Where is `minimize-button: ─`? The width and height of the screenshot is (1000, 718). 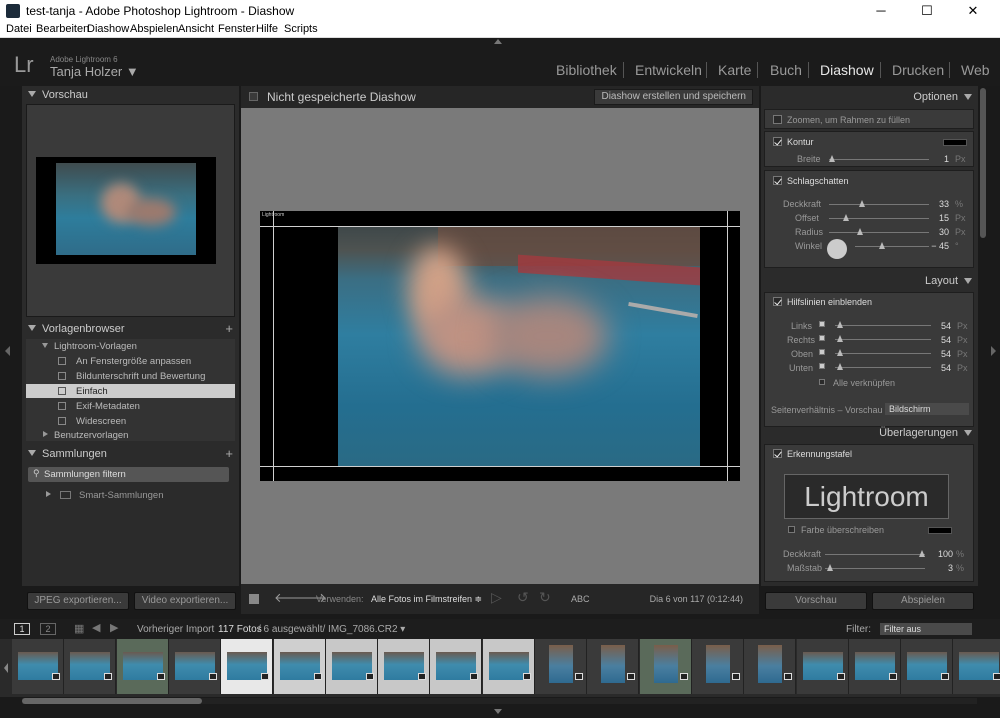 minimize-button: ─ is located at coordinates (881, 11).